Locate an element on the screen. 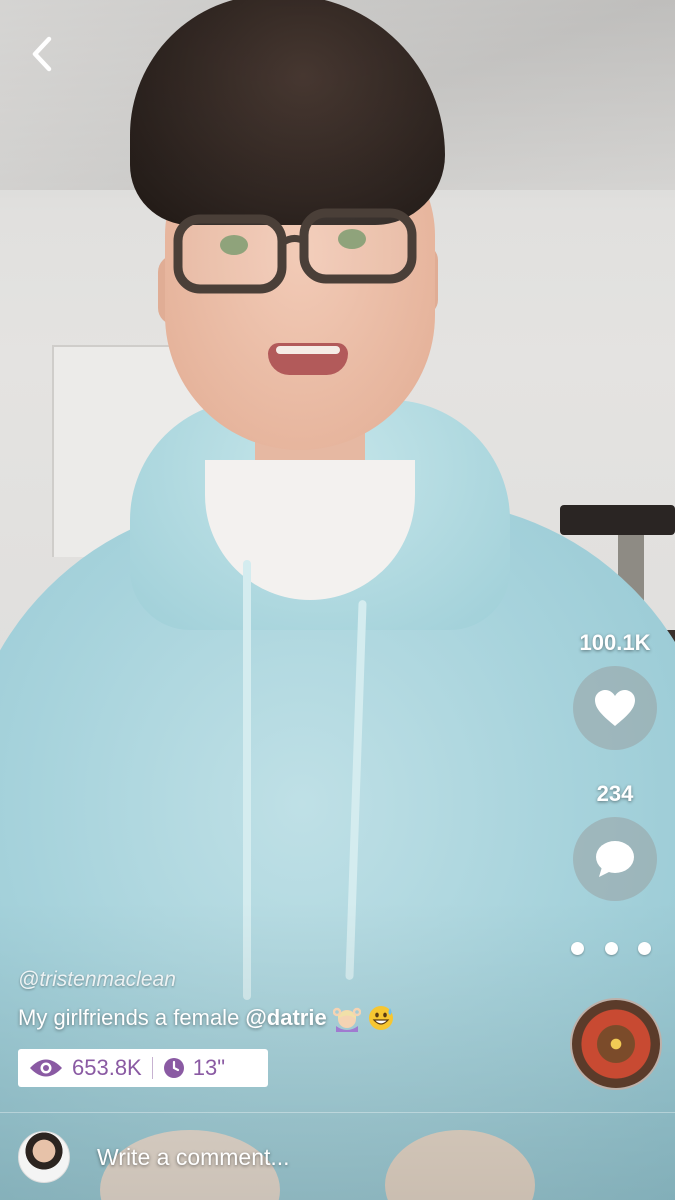  author-handle: @tristenmaclean is located at coordinates (97, 980).